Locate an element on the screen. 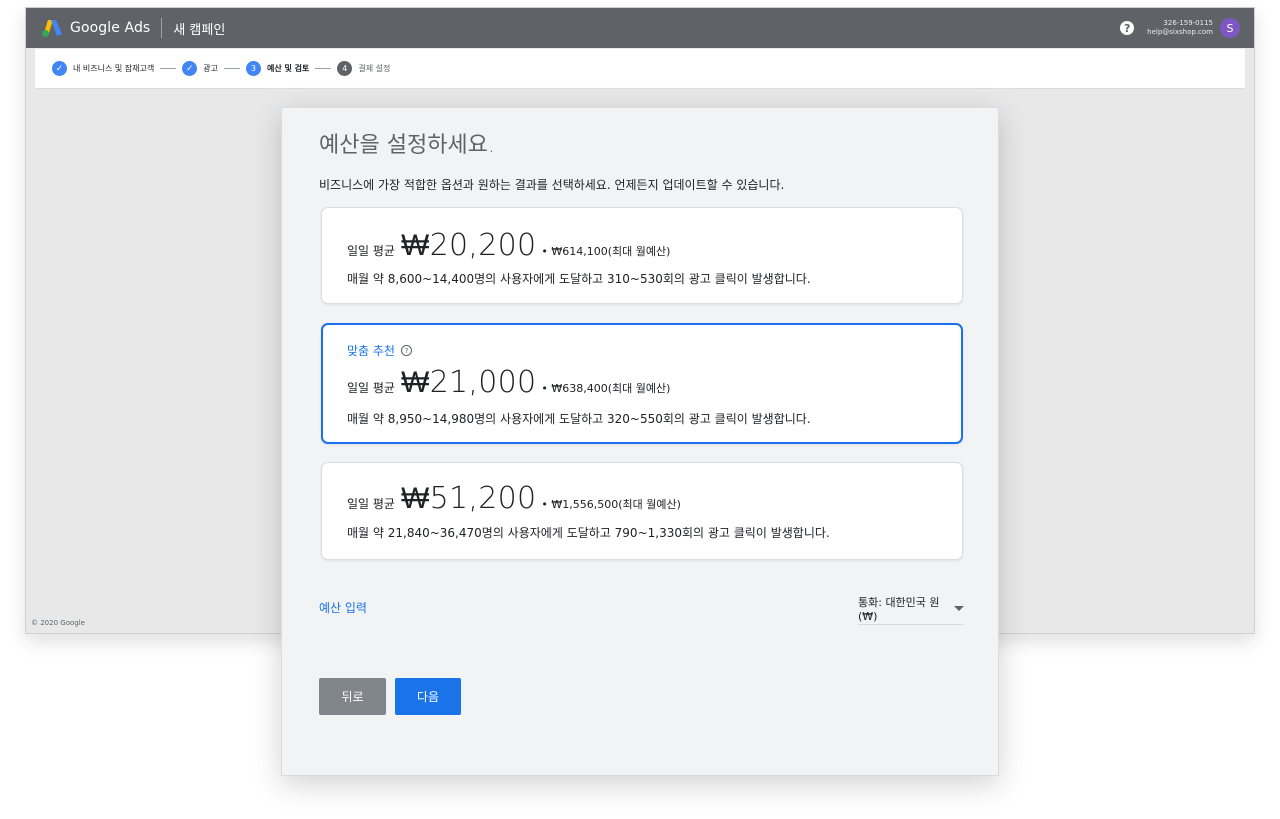 The width and height of the screenshot is (1280, 819). step-label: 예산 및 검토 is located at coordinates (288, 68).